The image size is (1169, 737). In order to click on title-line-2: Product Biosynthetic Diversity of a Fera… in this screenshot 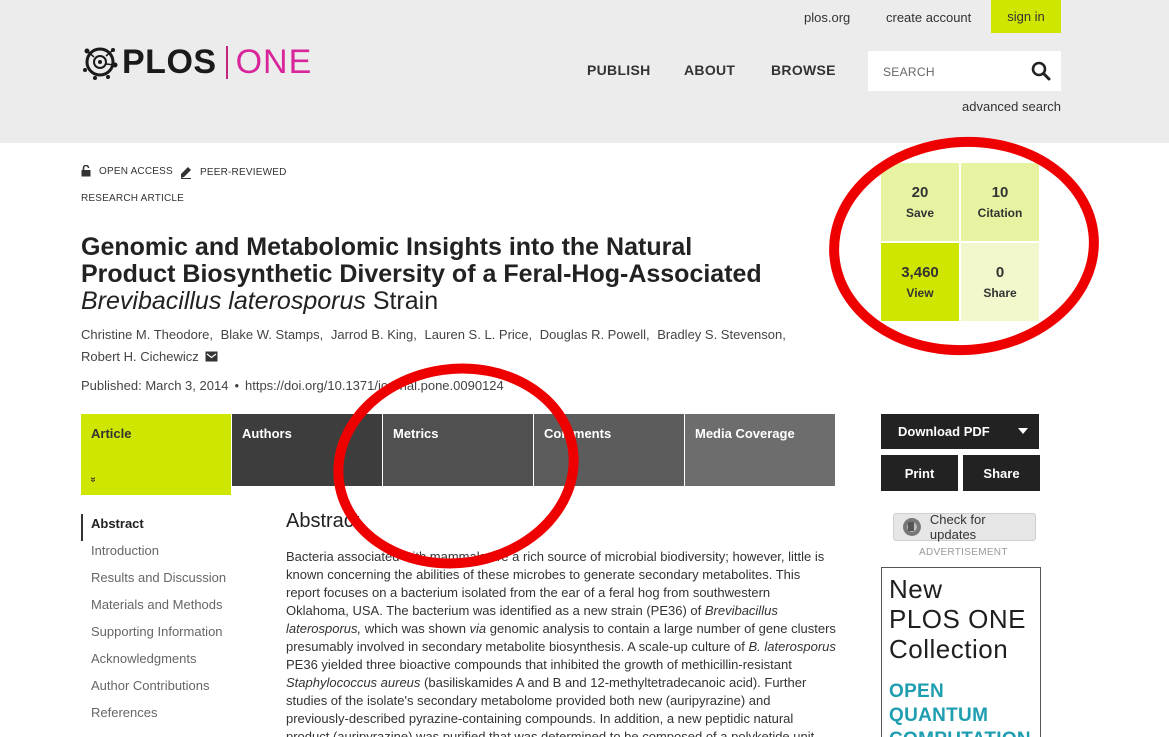, I will do `click(421, 274)`.